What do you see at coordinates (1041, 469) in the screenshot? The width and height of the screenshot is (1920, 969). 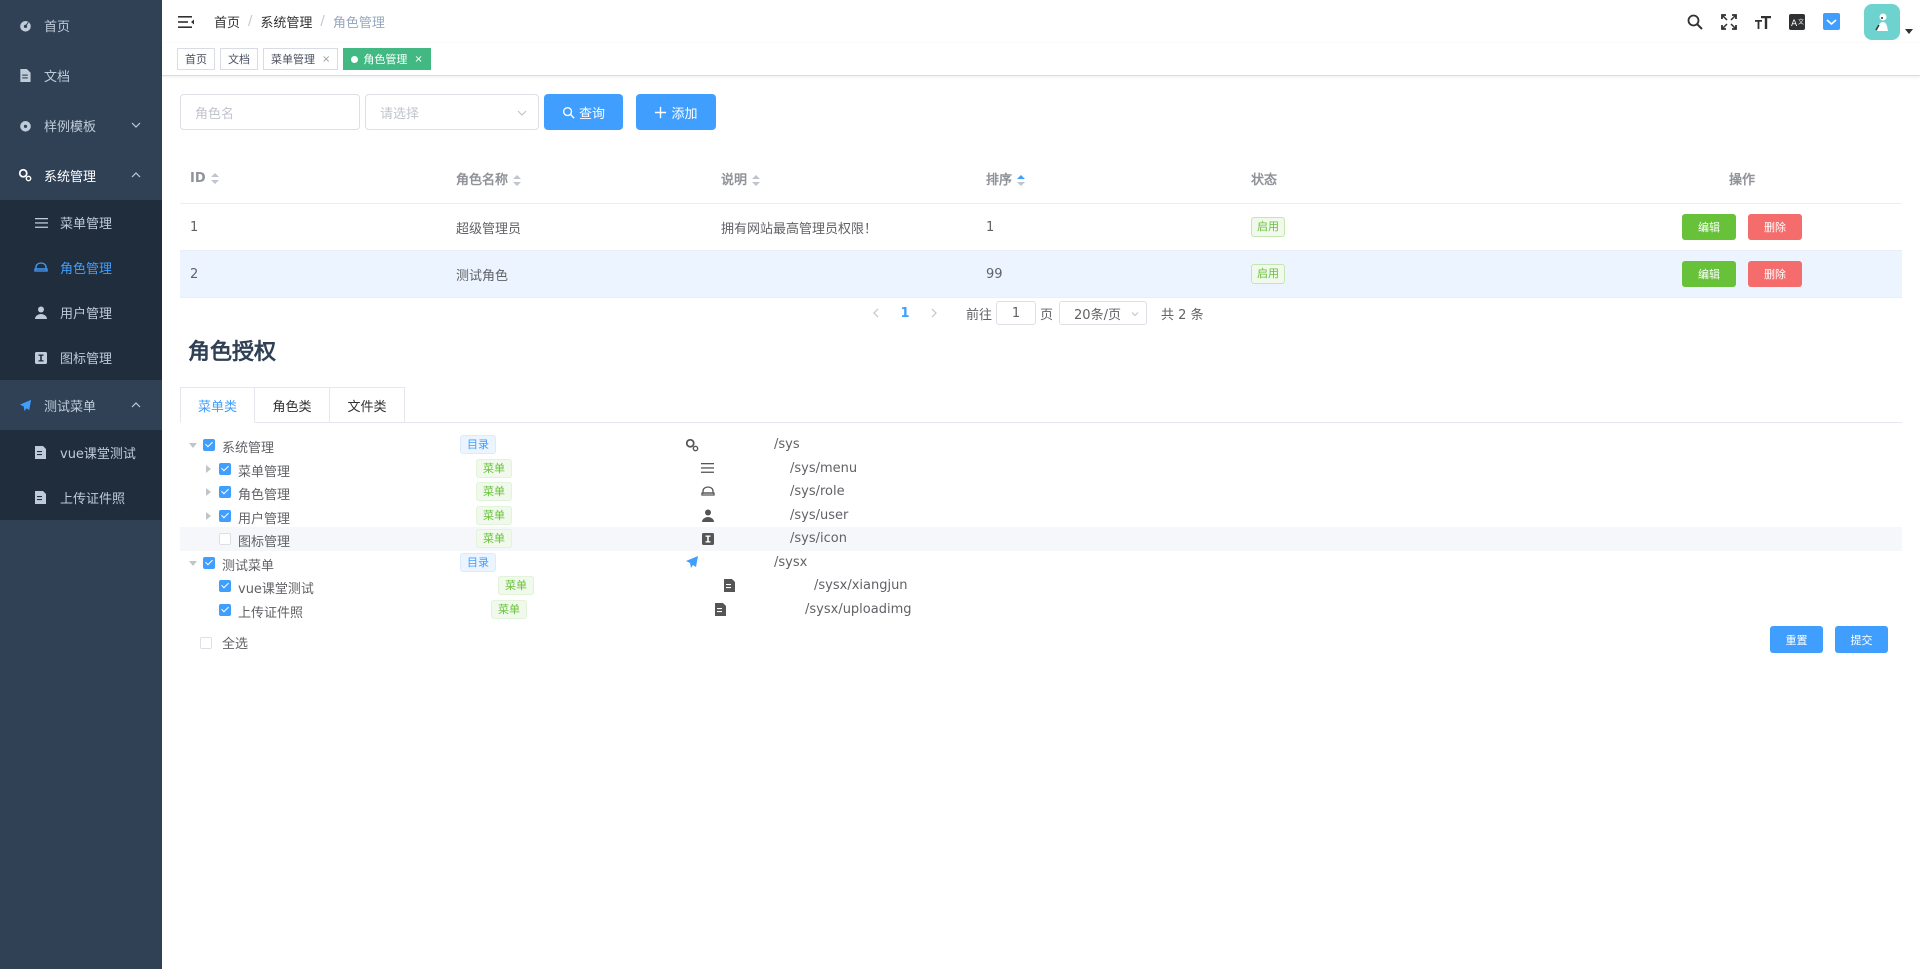 I see `tree-node: 菜单管理 菜单 /sys/menu` at bounding box center [1041, 469].